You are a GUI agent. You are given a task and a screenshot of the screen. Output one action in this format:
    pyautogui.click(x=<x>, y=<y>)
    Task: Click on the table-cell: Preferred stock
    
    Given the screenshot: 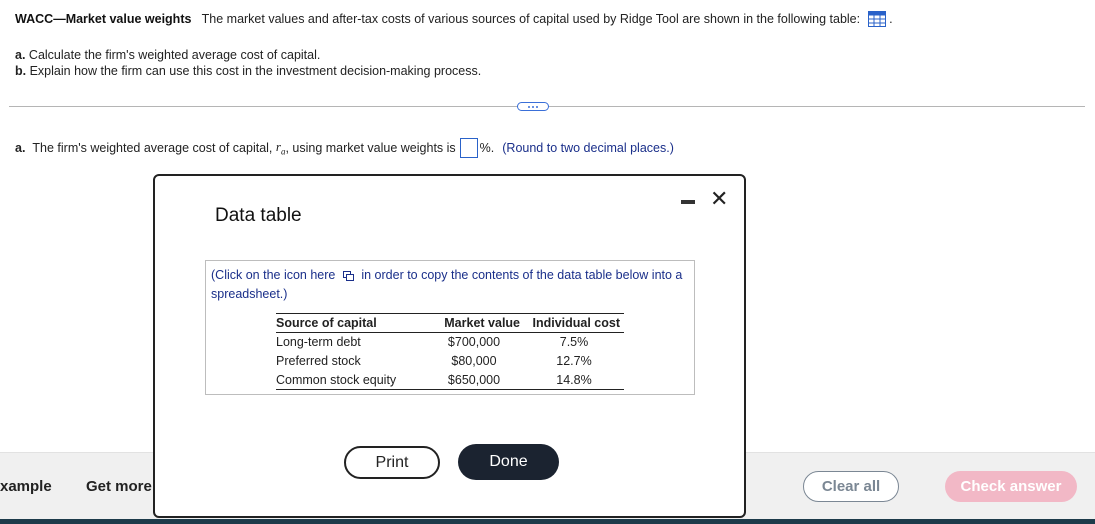 What is the action you would take?
    pyautogui.click(x=318, y=361)
    